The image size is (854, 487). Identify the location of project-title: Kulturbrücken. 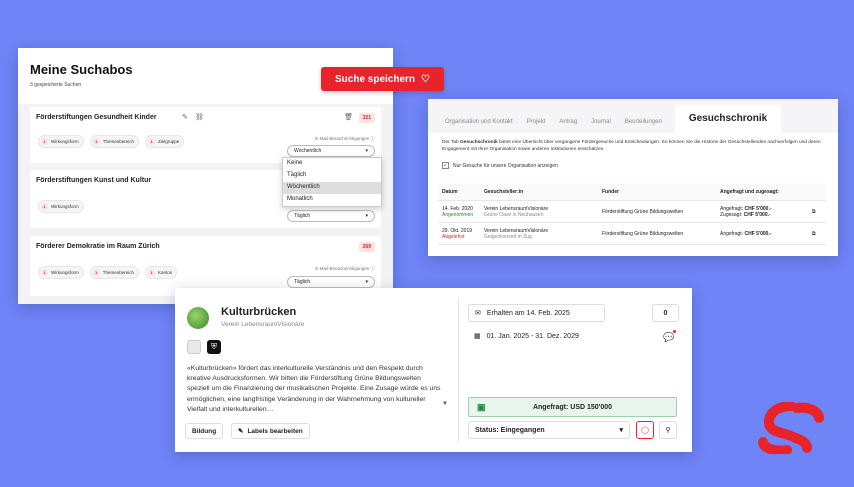
(259, 312).